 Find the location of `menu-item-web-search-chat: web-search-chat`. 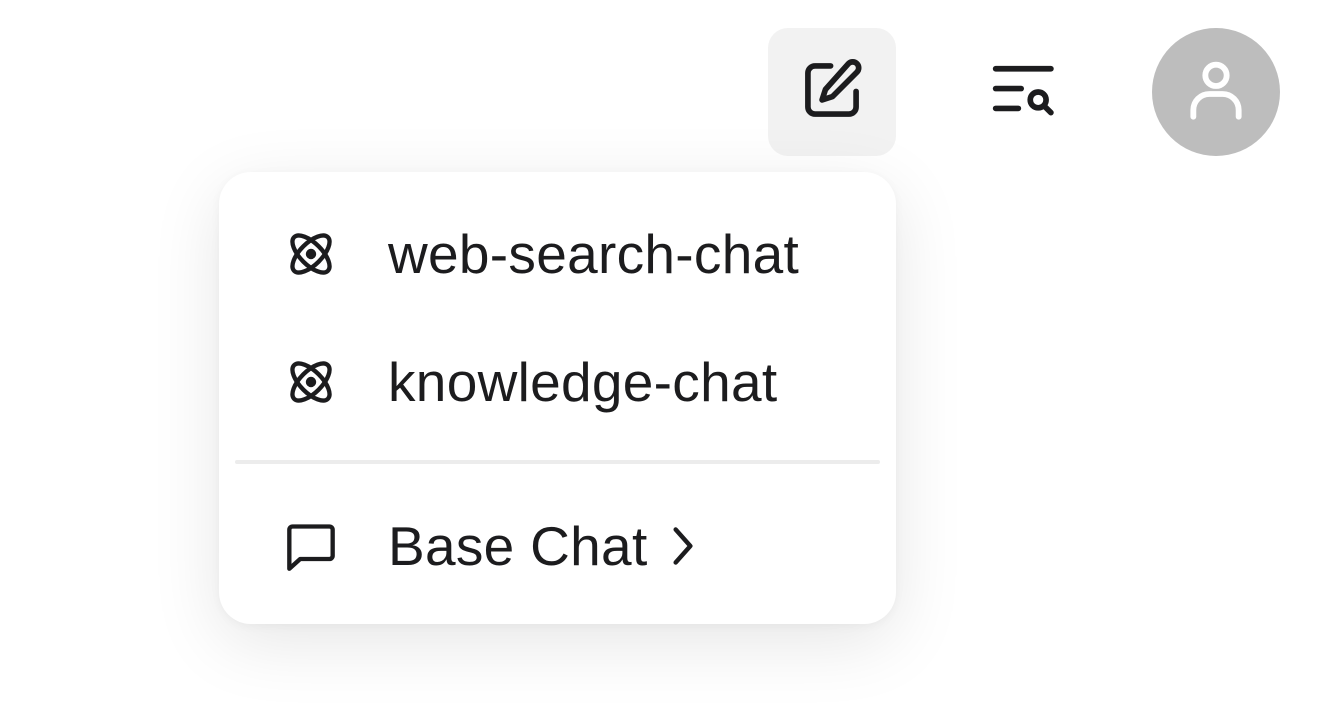

menu-item-web-search-chat: web-search-chat is located at coordinates (557, 254).